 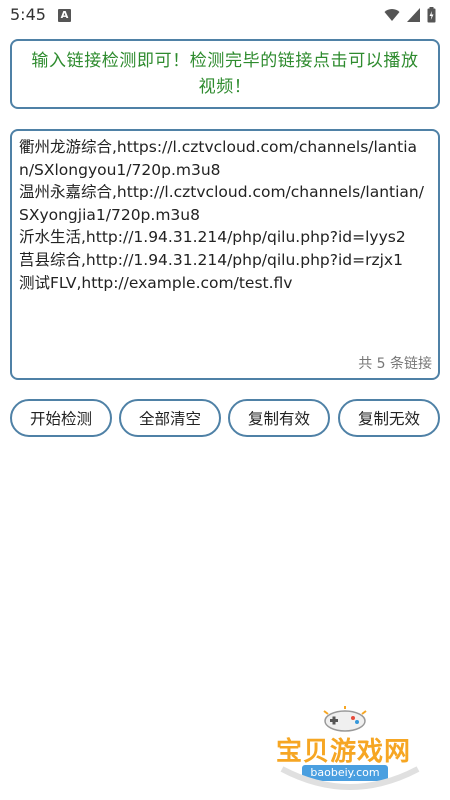 I want to click on watermark-swoosh, so click(x=350, y=778).